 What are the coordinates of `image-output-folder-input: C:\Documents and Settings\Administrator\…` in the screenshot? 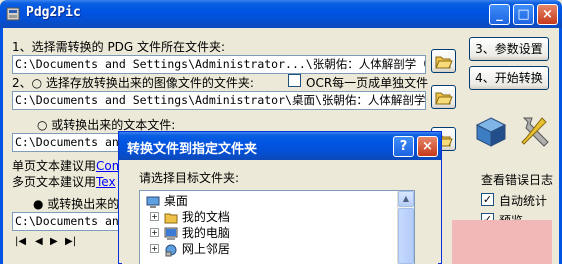 It's located at (219, 100).